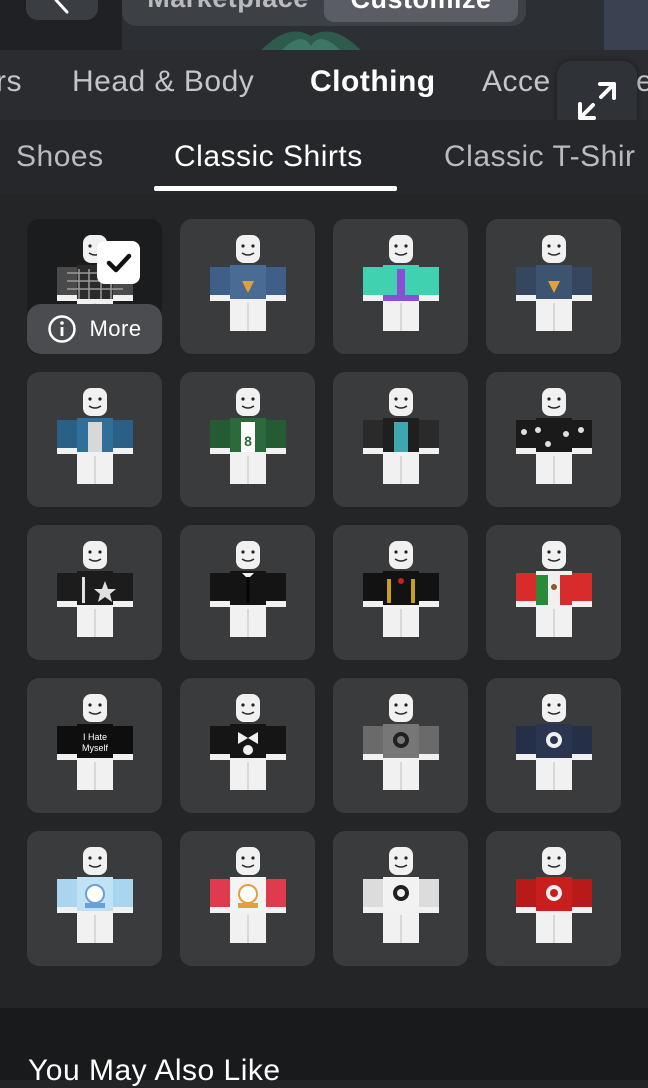 This screenshot has width=648, height=1088. Describe the element at coordinates (95, 737) in the screenshot. I see `svg-text: I Hate` at that location.